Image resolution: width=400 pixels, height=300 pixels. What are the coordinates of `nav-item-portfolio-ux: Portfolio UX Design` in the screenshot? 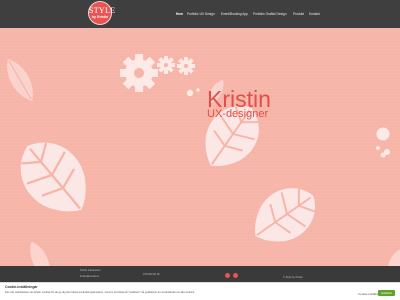 It's located at (201, 14).